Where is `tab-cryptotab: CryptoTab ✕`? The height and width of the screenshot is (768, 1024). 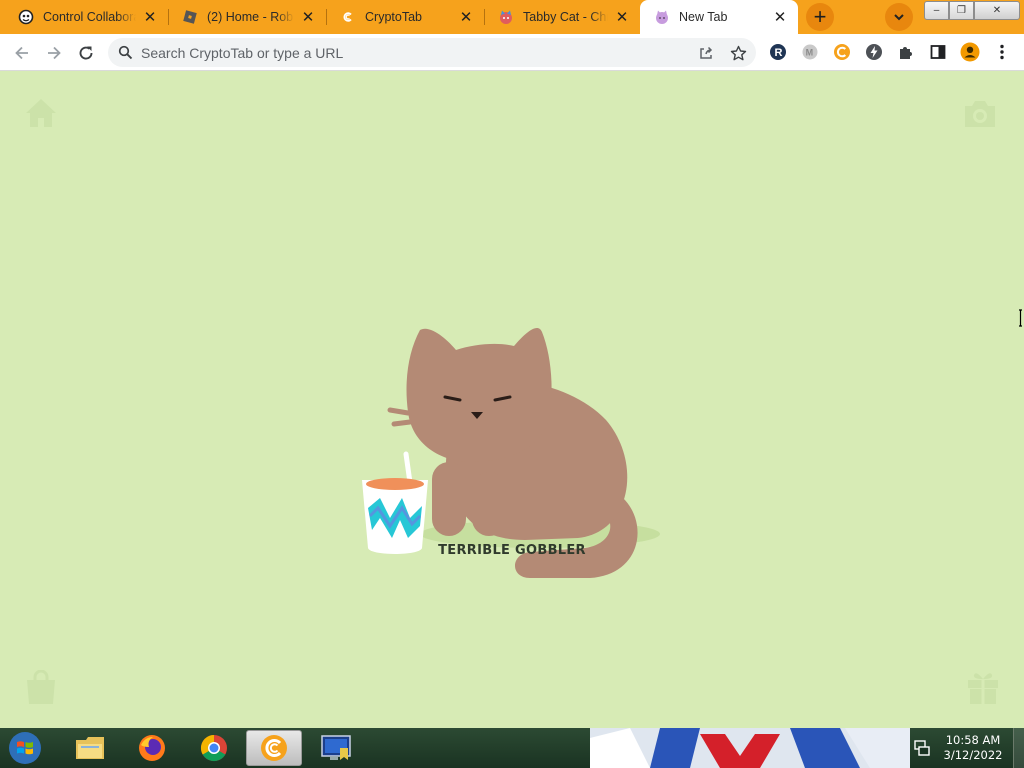
tab-cryptotab: CryptoTab ✕ is located at coordinates (405, 17).